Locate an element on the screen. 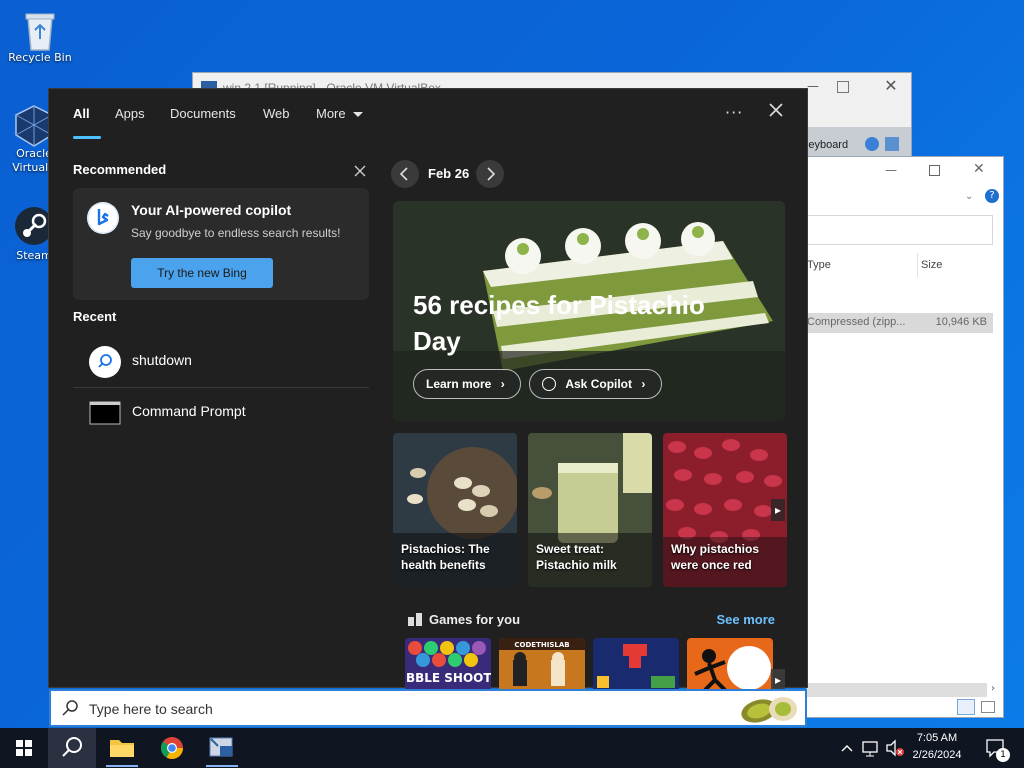  tab-web: Web is located at coordinates (276, 113).